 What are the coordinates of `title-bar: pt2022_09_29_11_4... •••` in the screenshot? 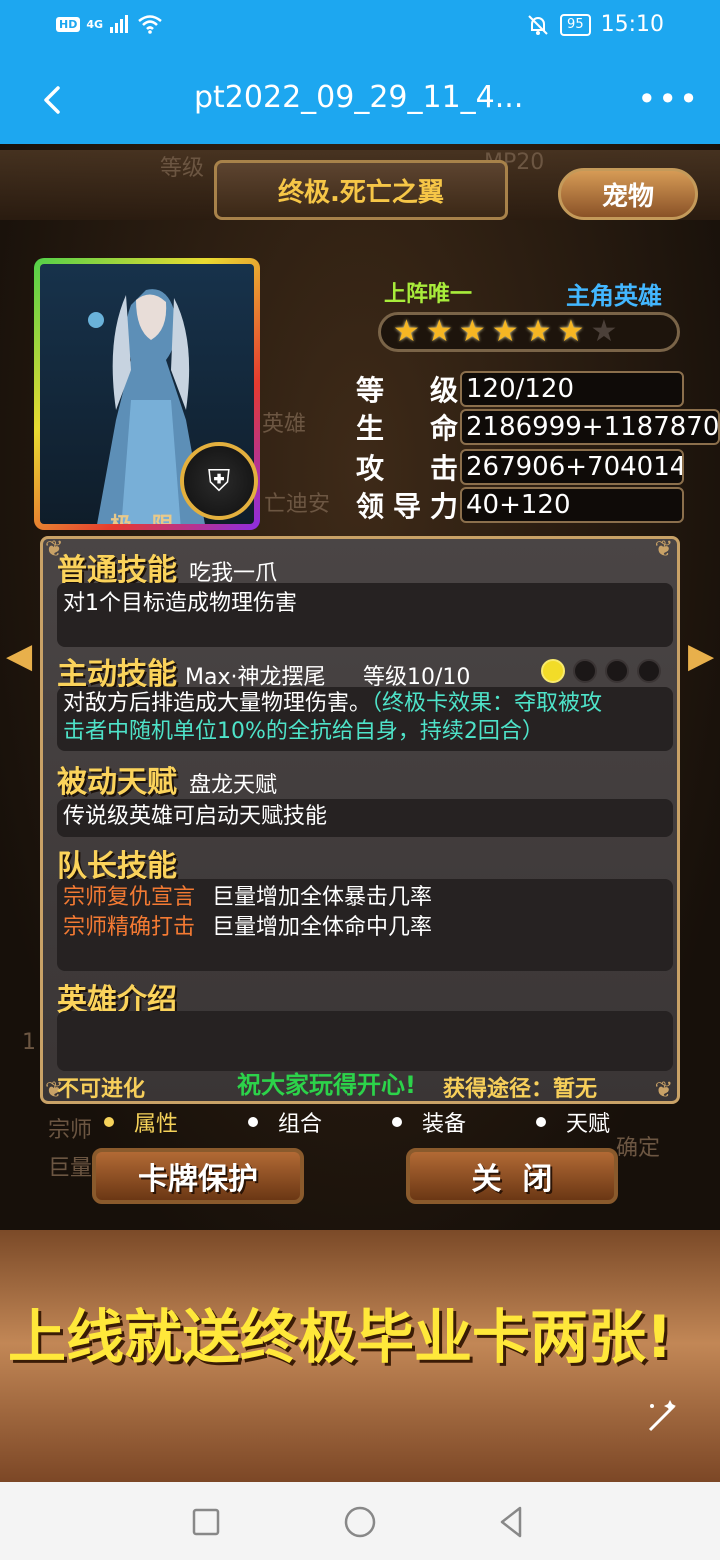 It's located at (360, 101).